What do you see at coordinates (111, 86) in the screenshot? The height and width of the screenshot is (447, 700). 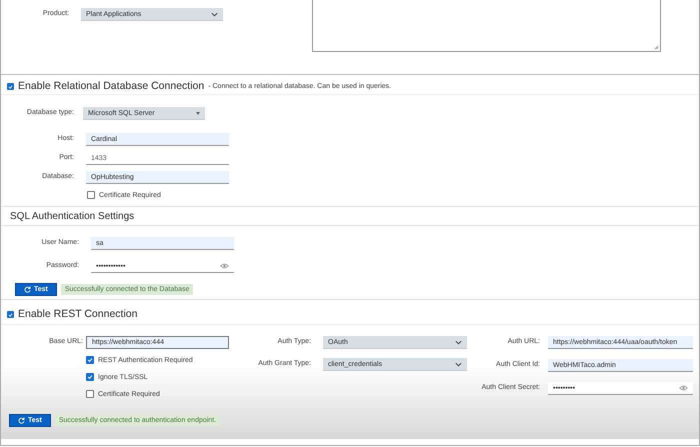 I see `section-title: Enable Relational Database Connection` at bounding box center [111, 86].